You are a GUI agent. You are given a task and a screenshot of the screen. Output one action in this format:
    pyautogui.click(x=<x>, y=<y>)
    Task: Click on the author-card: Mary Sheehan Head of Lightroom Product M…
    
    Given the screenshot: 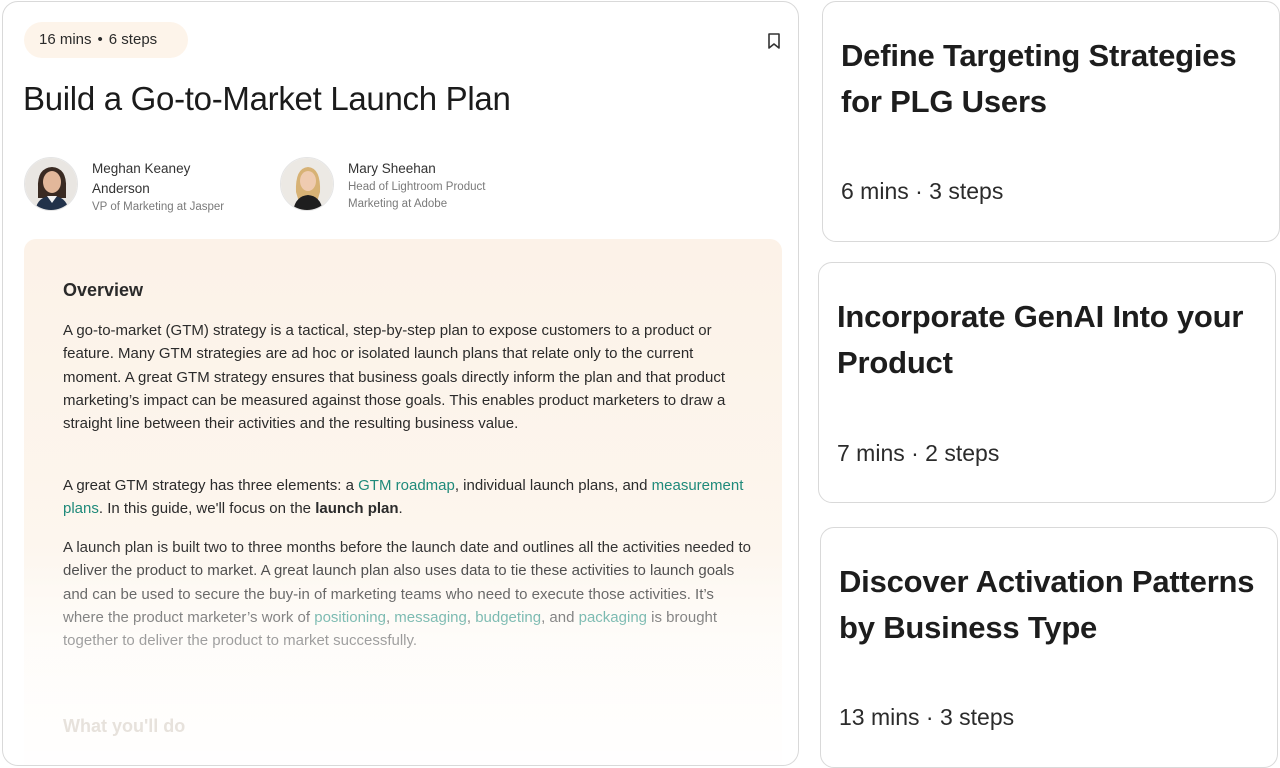 What is the action you would take?
    pyautogui.click(x=394, y=185)
    